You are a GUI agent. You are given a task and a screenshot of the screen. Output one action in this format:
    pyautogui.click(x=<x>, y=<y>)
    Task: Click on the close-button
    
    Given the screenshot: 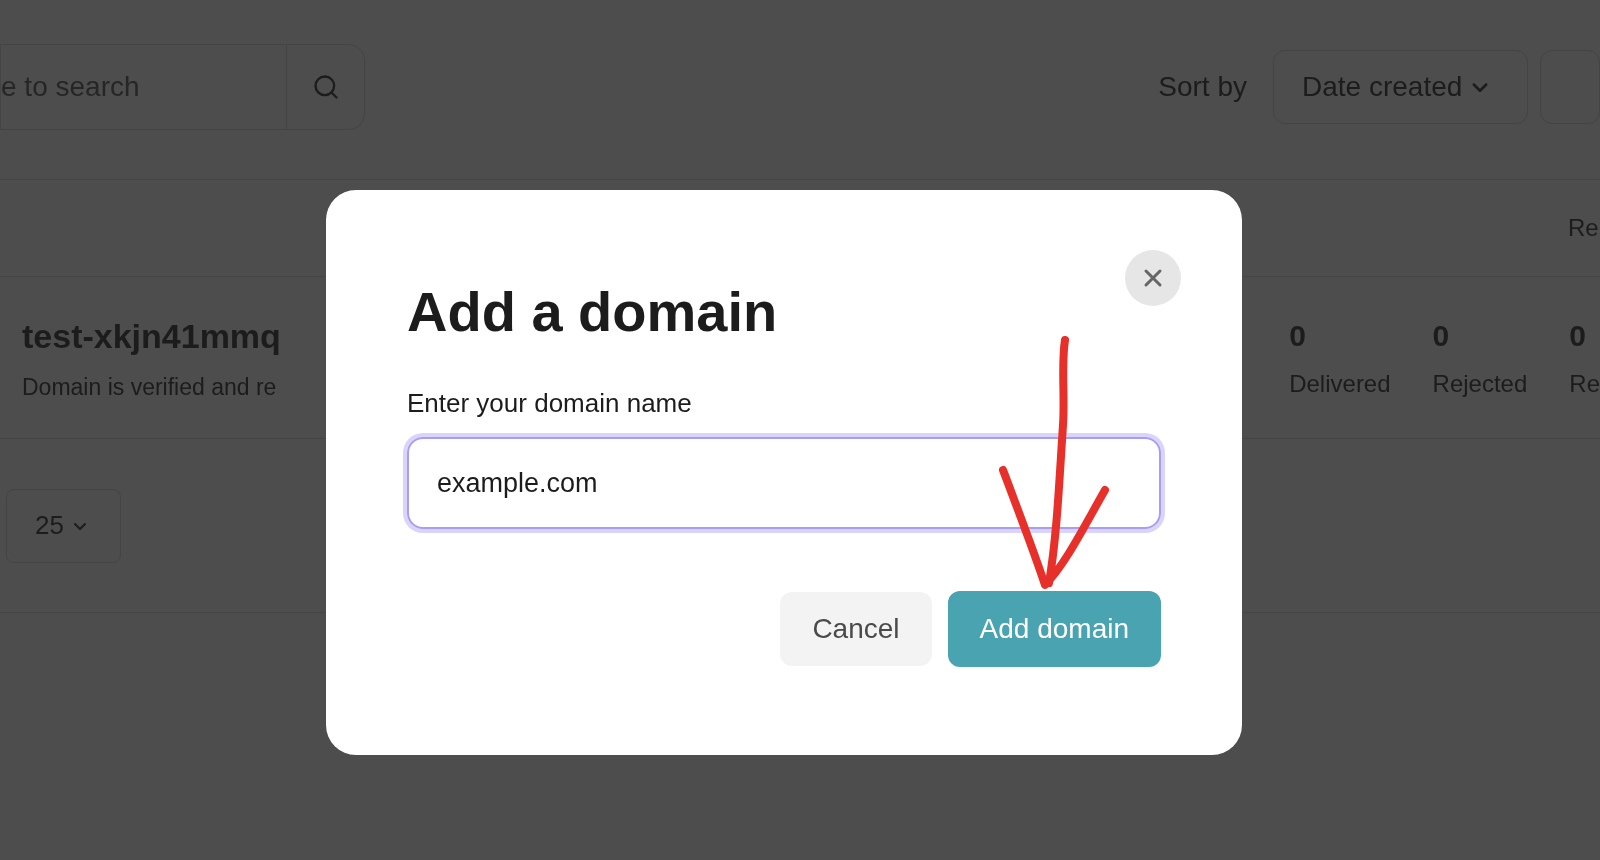 What is the action you would take?
    pyautogui.click(x=1153, y=278)
    